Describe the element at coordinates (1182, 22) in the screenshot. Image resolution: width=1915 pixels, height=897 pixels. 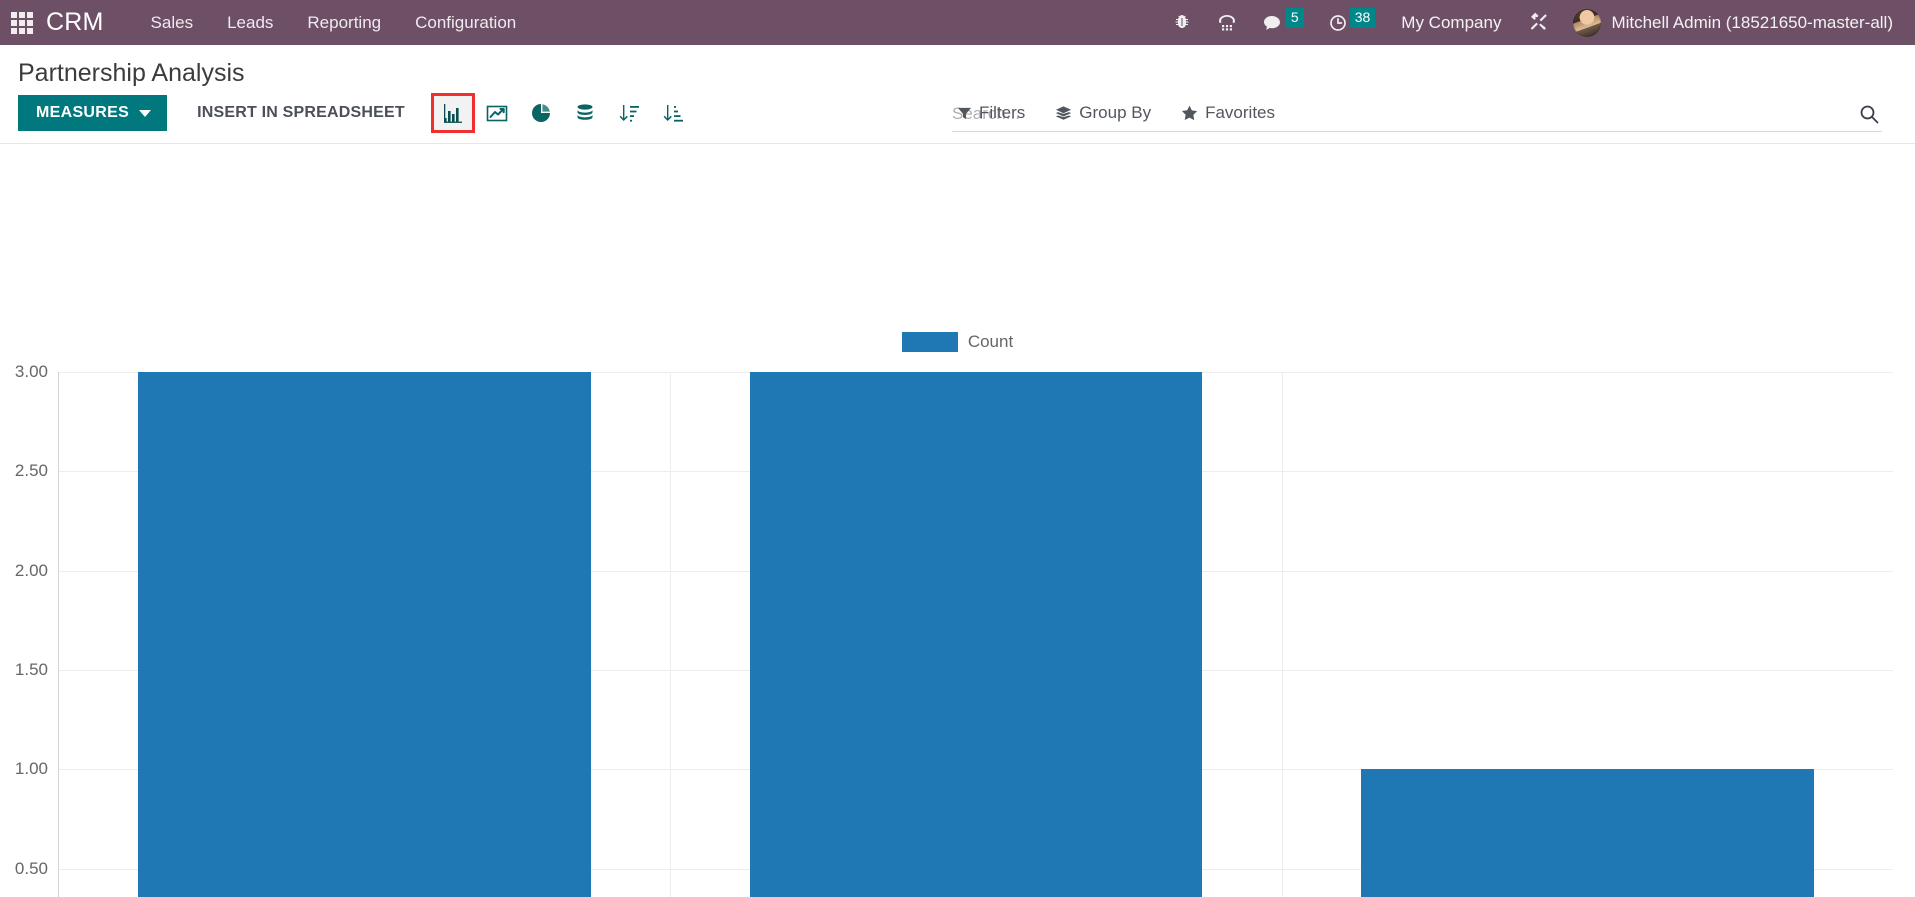
I see `bug-icon` at that location.